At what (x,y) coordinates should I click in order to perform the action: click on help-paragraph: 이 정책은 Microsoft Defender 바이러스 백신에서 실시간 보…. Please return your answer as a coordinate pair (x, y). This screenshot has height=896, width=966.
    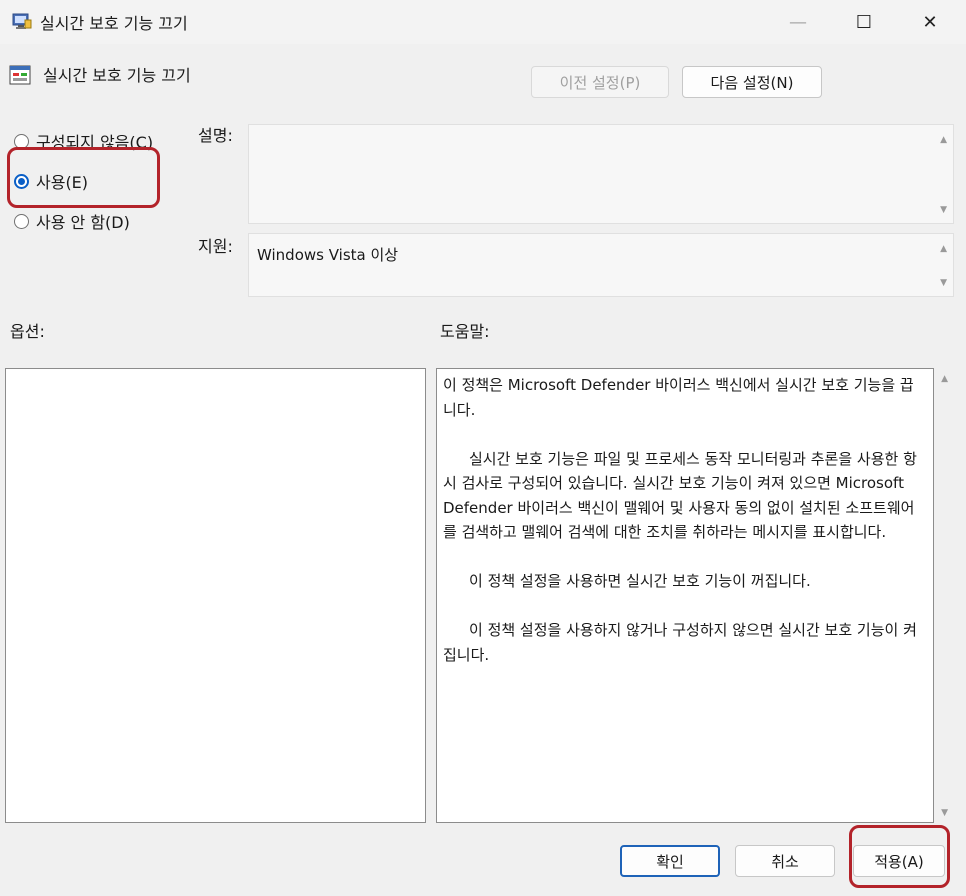
    Looking at the image, I should click on (678, 397).